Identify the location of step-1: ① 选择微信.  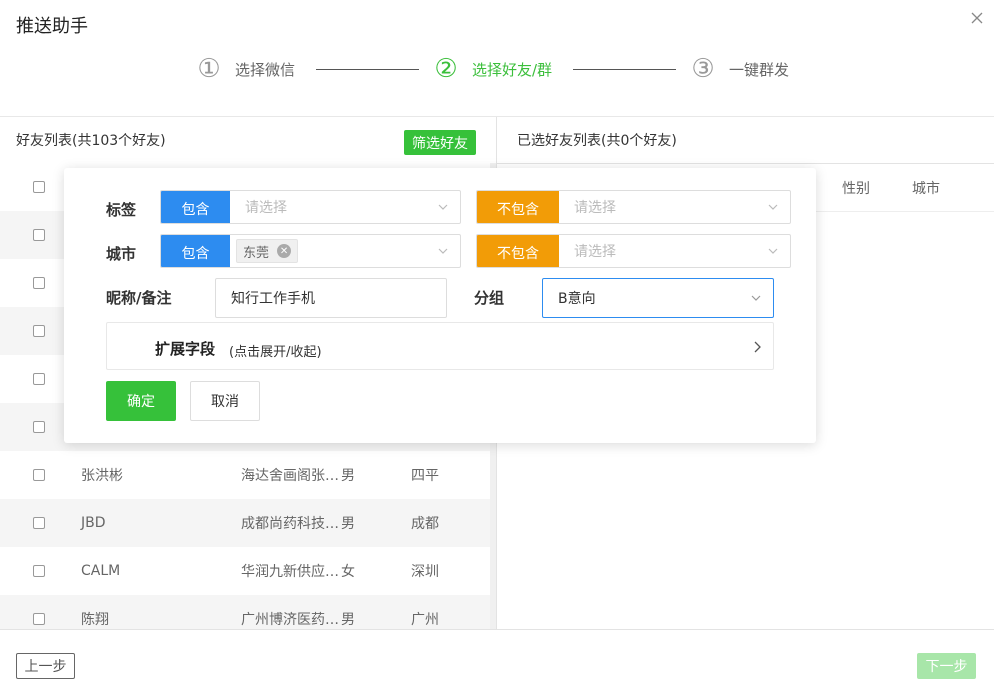
(245, 69).